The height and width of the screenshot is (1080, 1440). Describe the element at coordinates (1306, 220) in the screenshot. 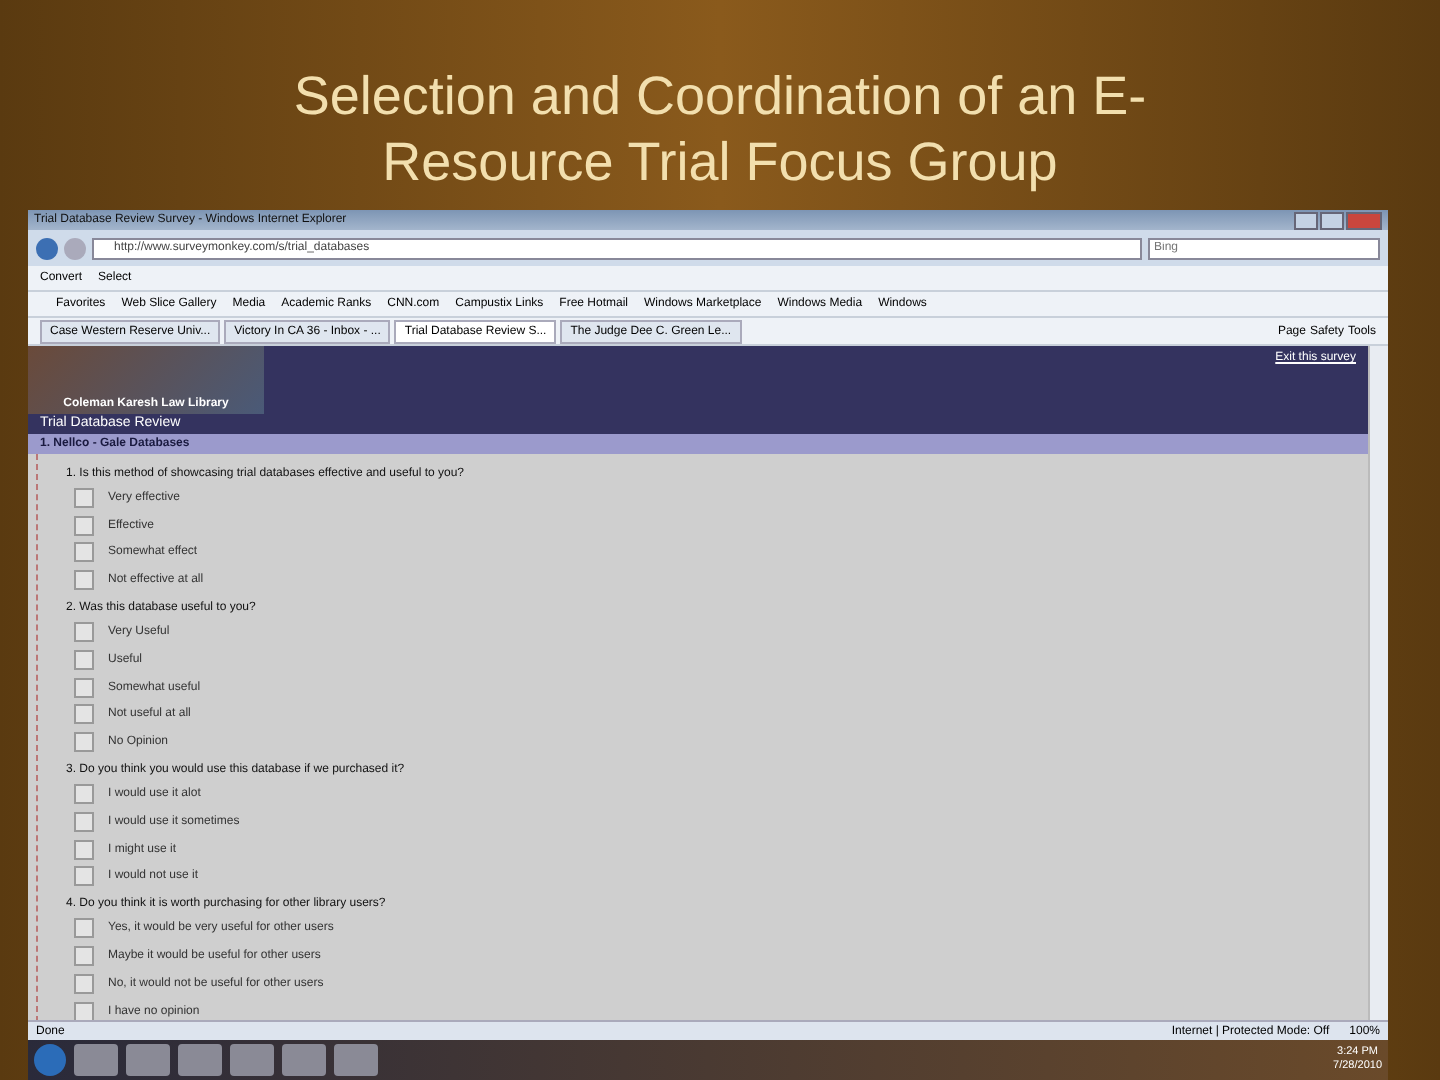

I see `minimize-button` at that location.